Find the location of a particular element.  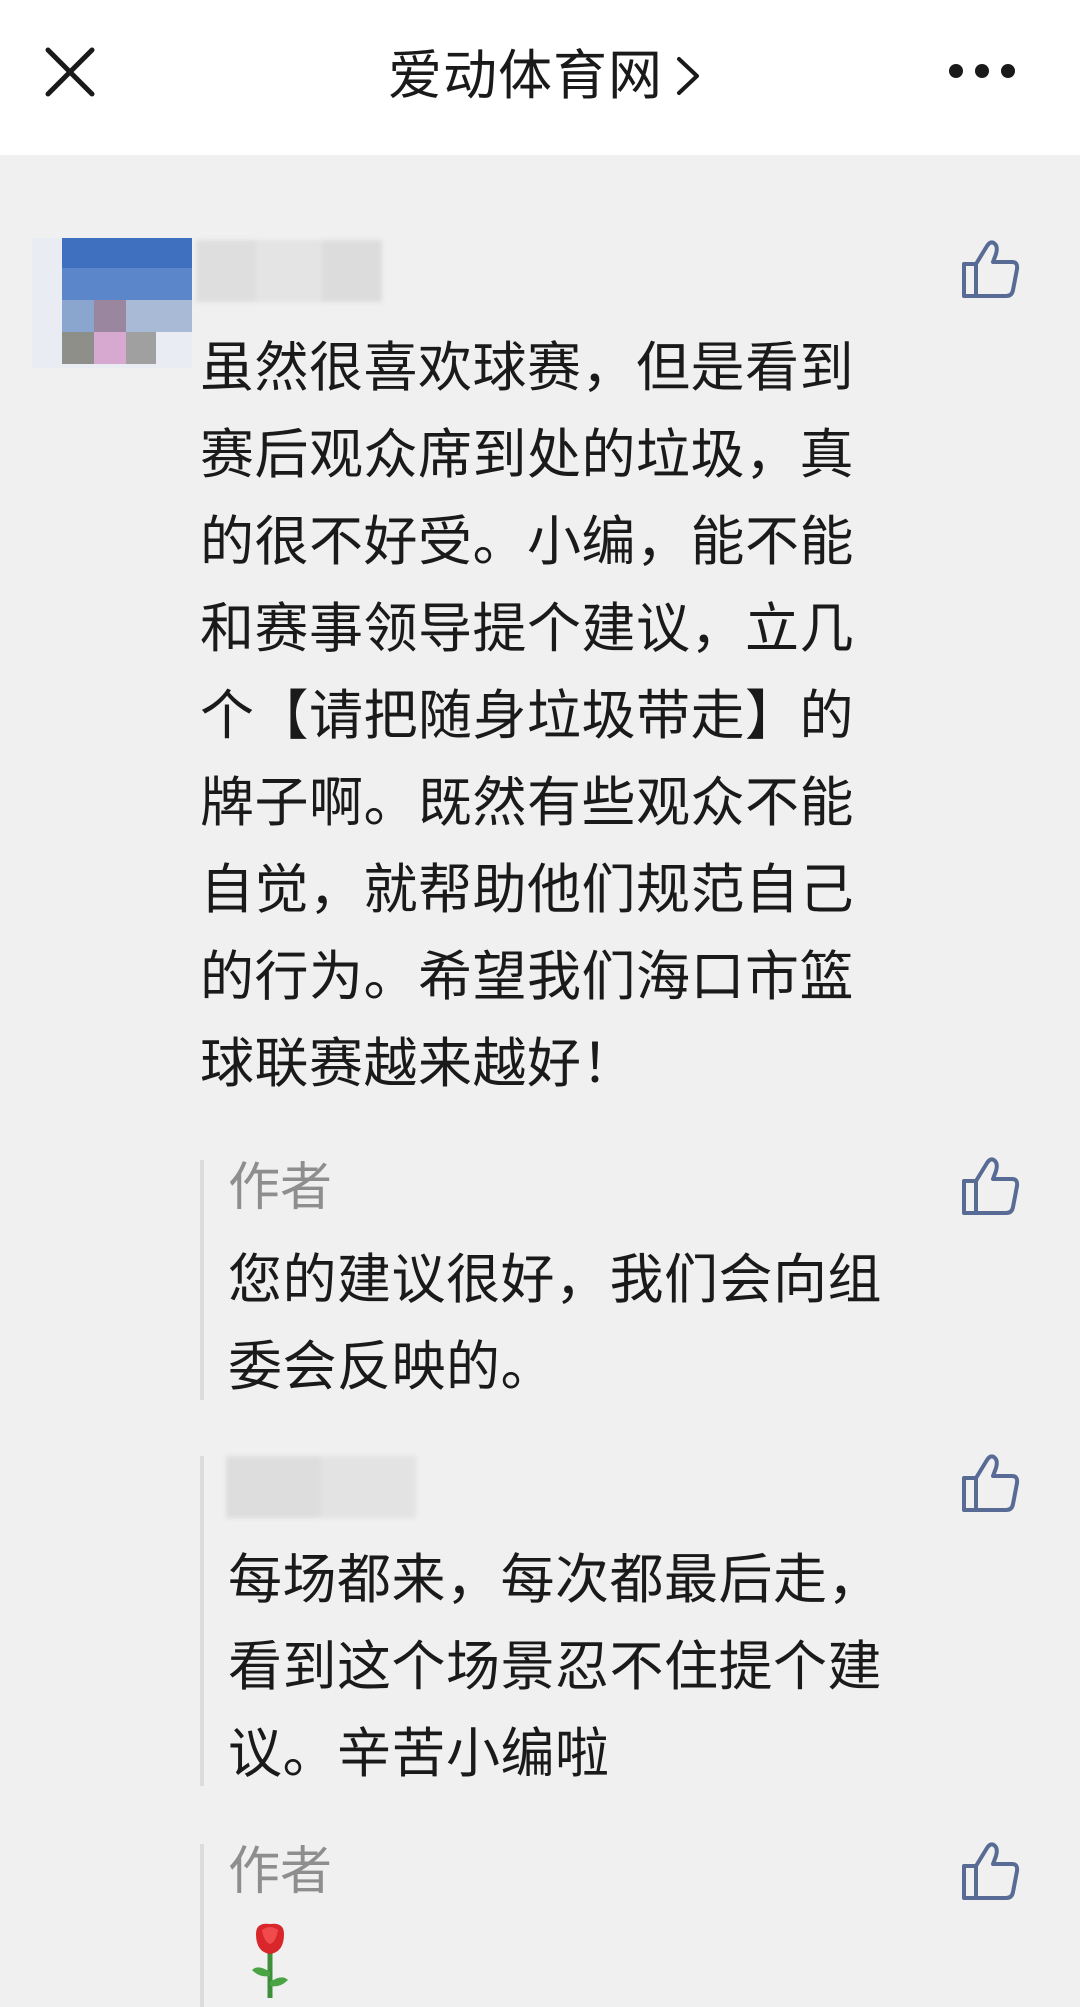

more-button is located at coordinates (982, 71).